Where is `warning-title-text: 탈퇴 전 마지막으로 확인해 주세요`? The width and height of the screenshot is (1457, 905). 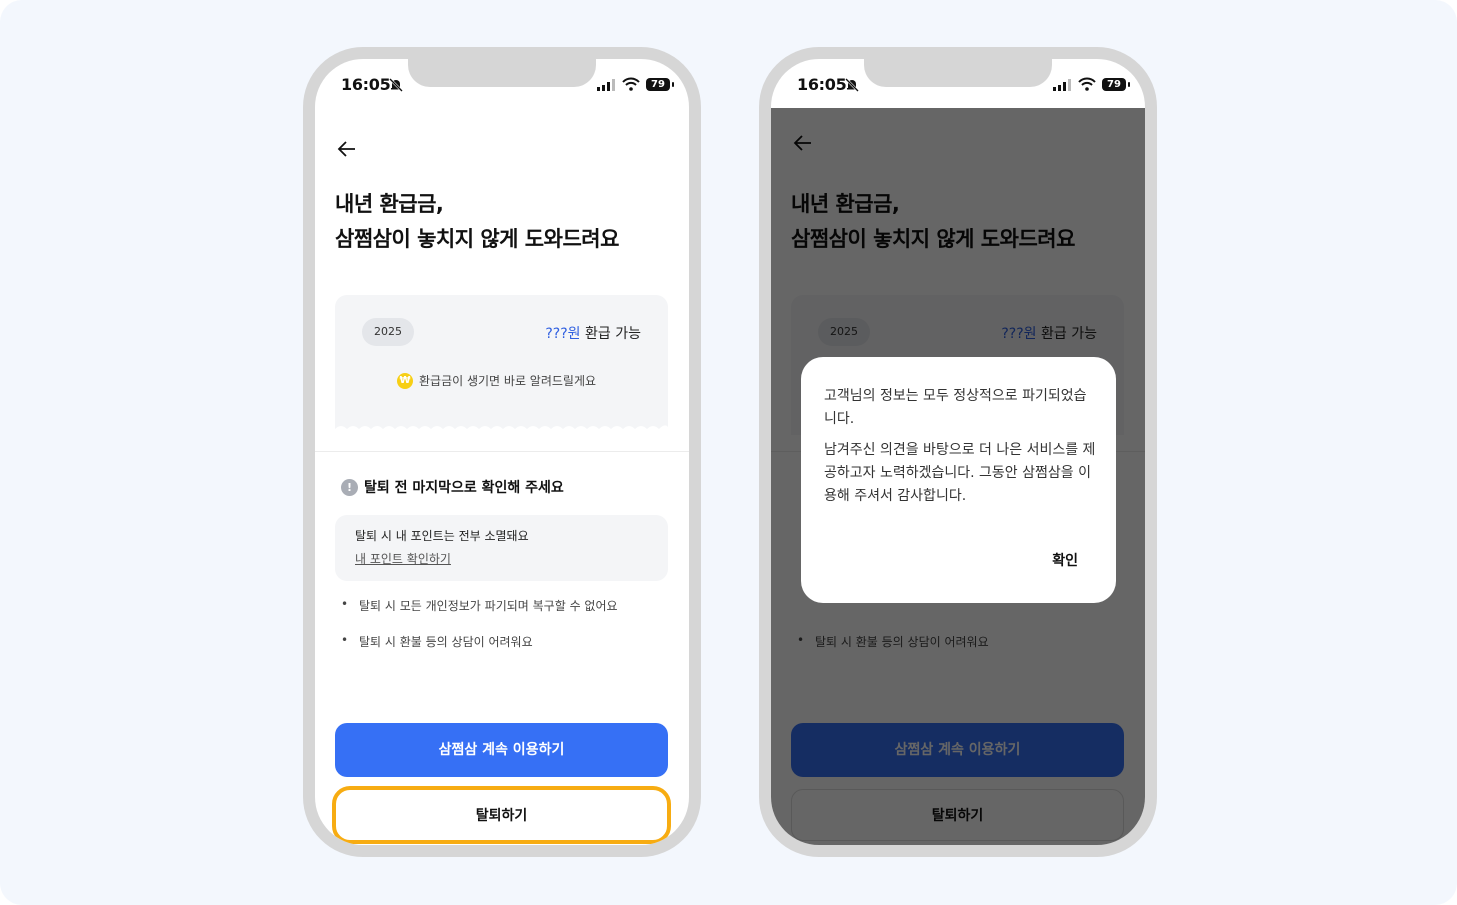
warning-title-text: 탈퇴 전 마지막으로 확인해 주세요 is located at coordinates (464, 488).